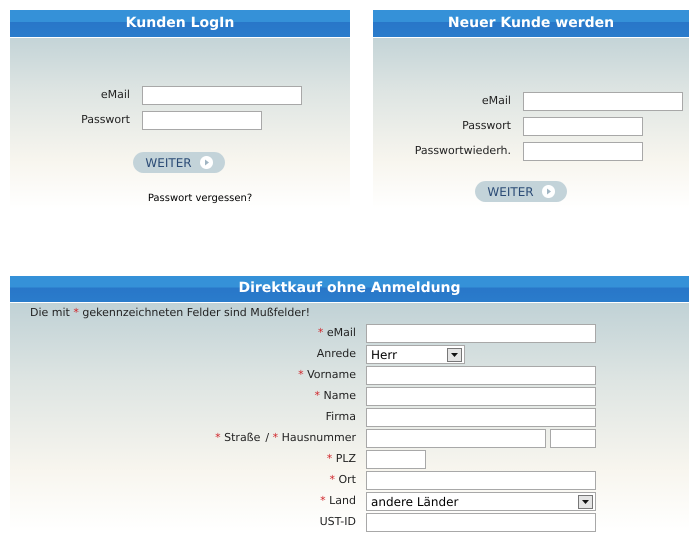 This screenshot has width=689, height=533. Describe the element at coordinates (341, 459) in the screenshot. I see `field-label: * PLZ` at that location.